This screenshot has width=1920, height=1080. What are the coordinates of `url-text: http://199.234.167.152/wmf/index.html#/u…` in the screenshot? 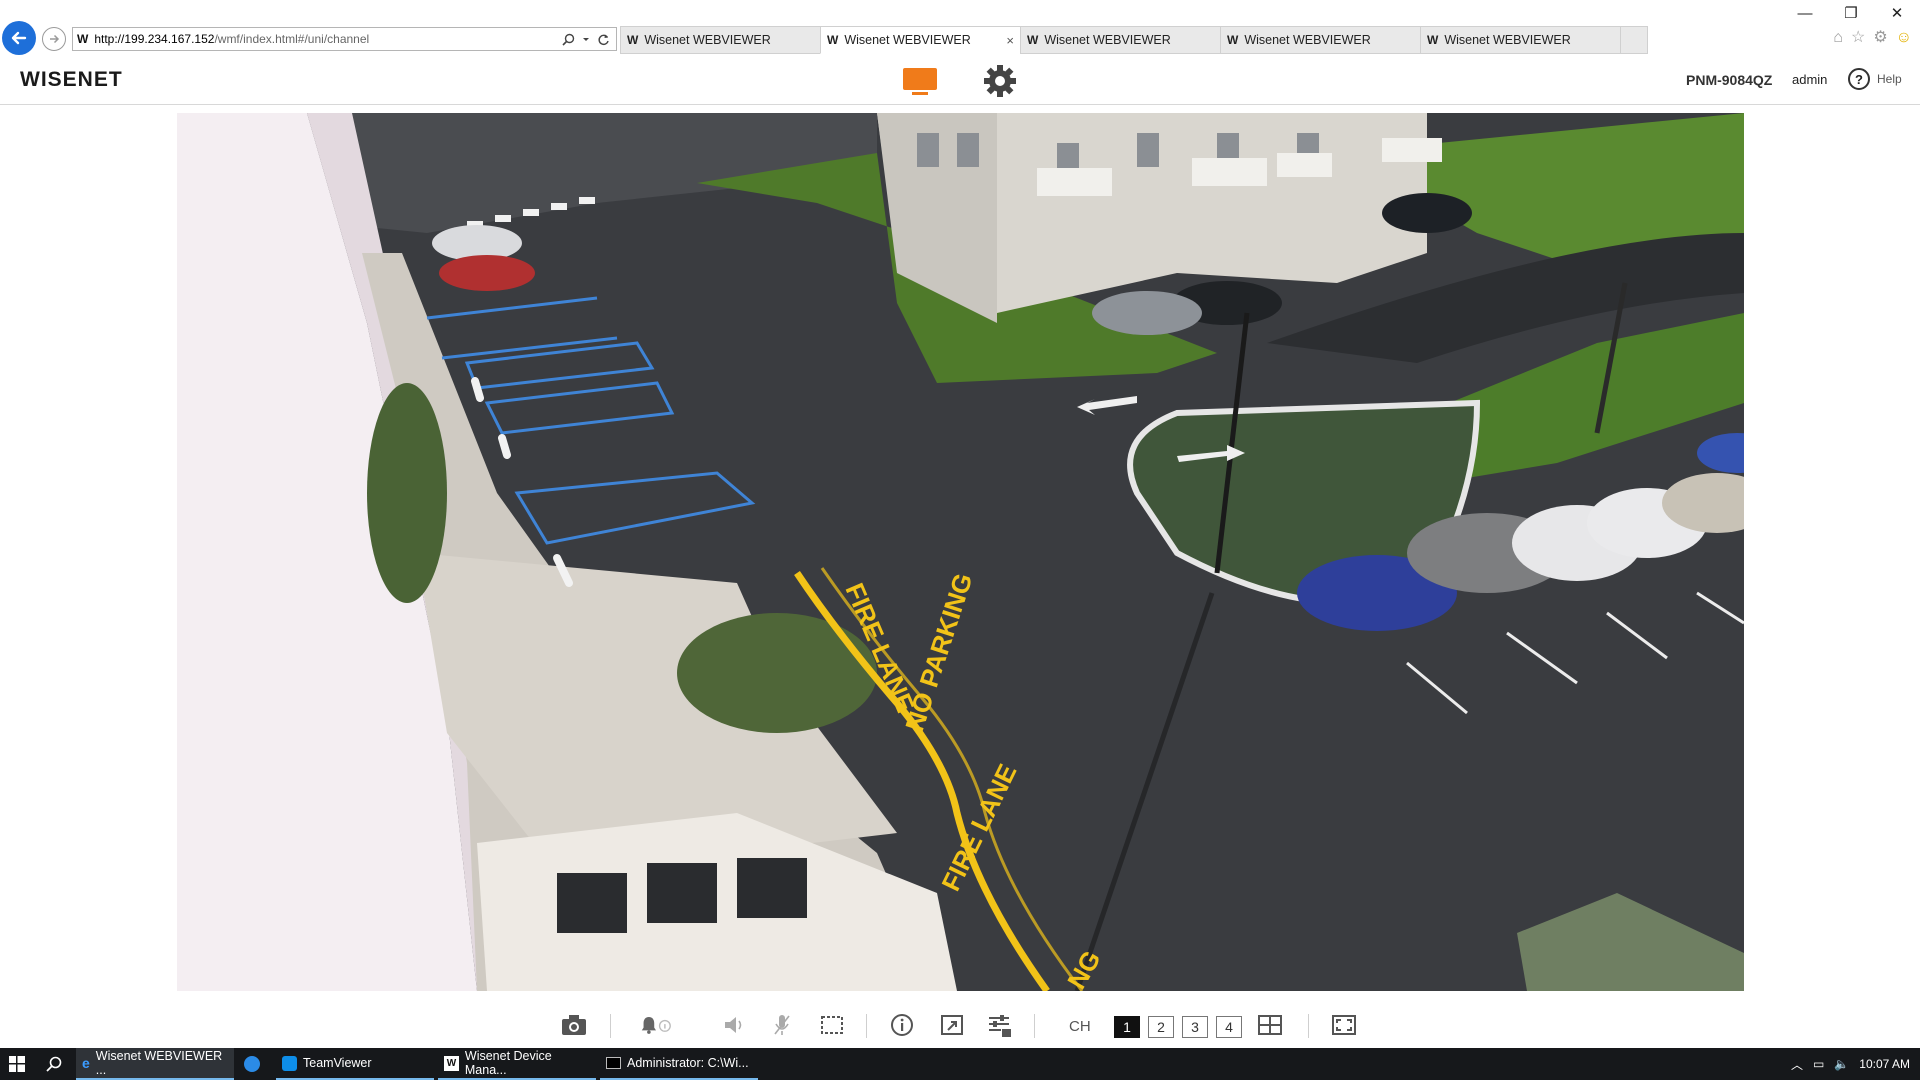 It's located at (328, 39).